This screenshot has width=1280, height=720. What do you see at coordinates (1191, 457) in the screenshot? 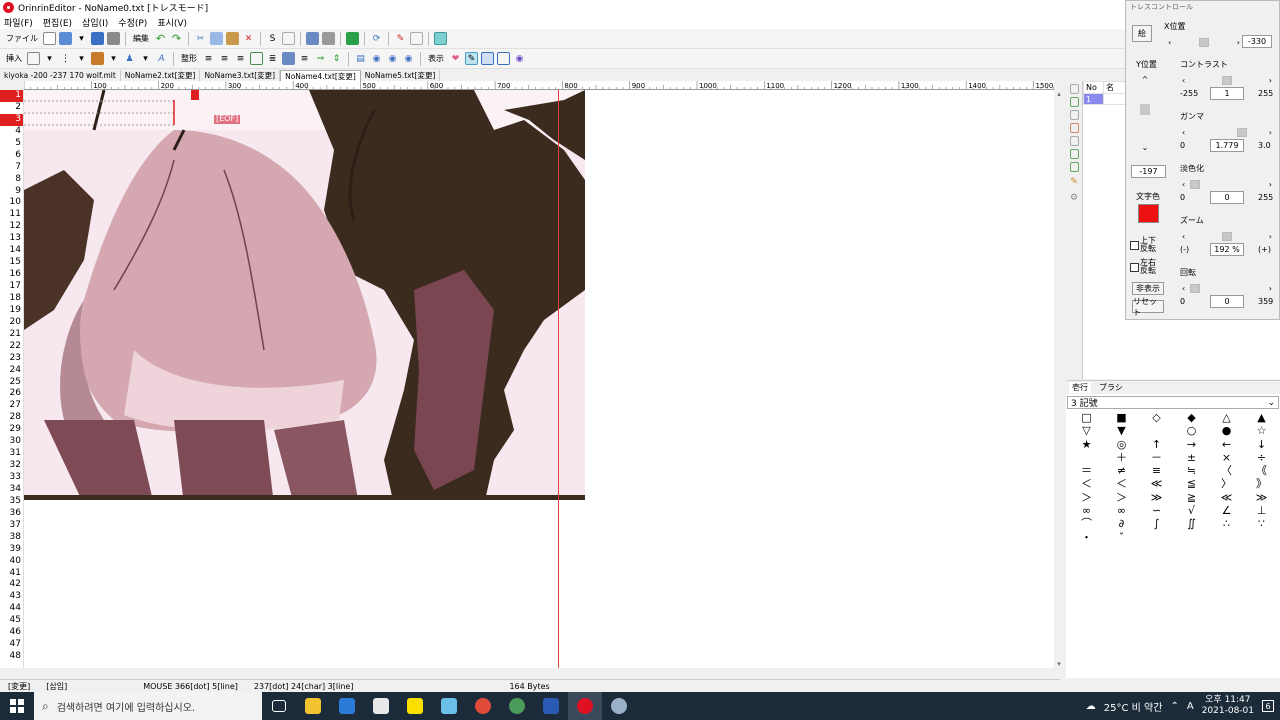
I see `palette-char: ±` at bounding box center [1191, 457].